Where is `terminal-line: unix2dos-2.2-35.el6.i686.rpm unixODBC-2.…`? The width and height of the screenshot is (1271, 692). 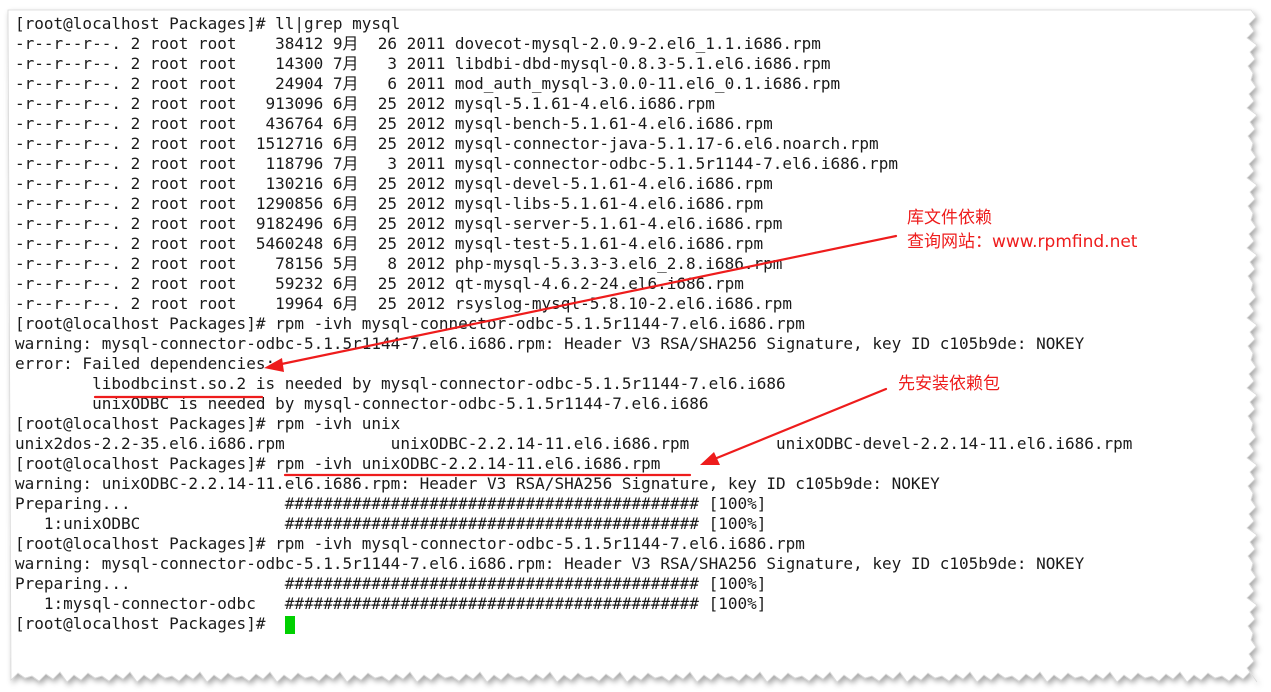 terminal-line: unix2dos-2.2-35.el6.i686.rpm unixODBC-2.… is located at coordinates (574, 443).